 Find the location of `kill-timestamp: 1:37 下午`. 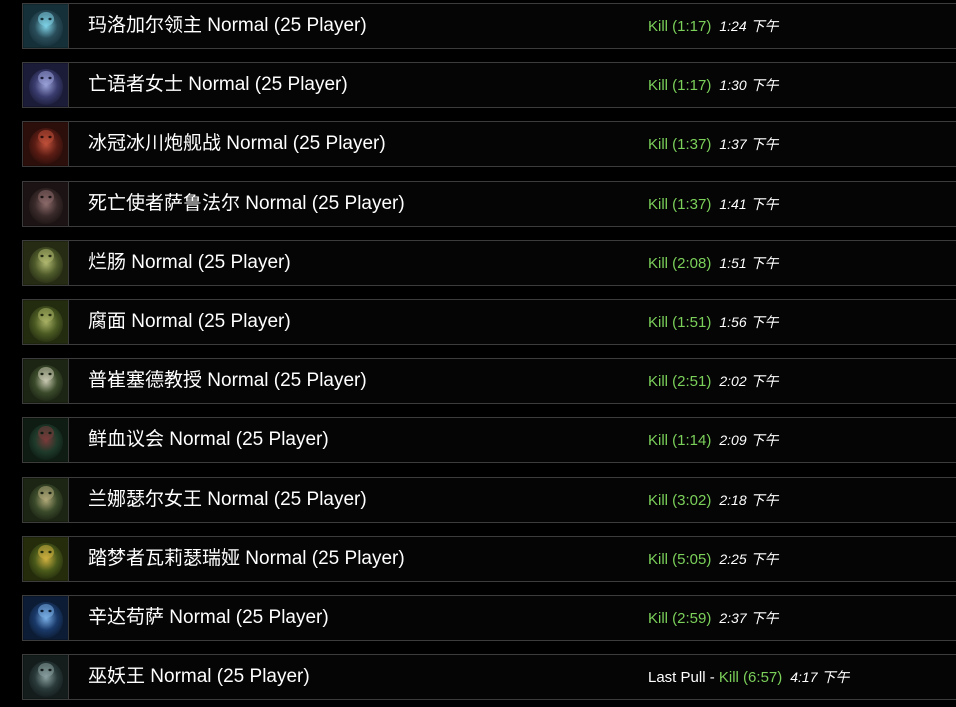

kill-timestamp: 1:37 下午 is located at coordinates (749, 144).